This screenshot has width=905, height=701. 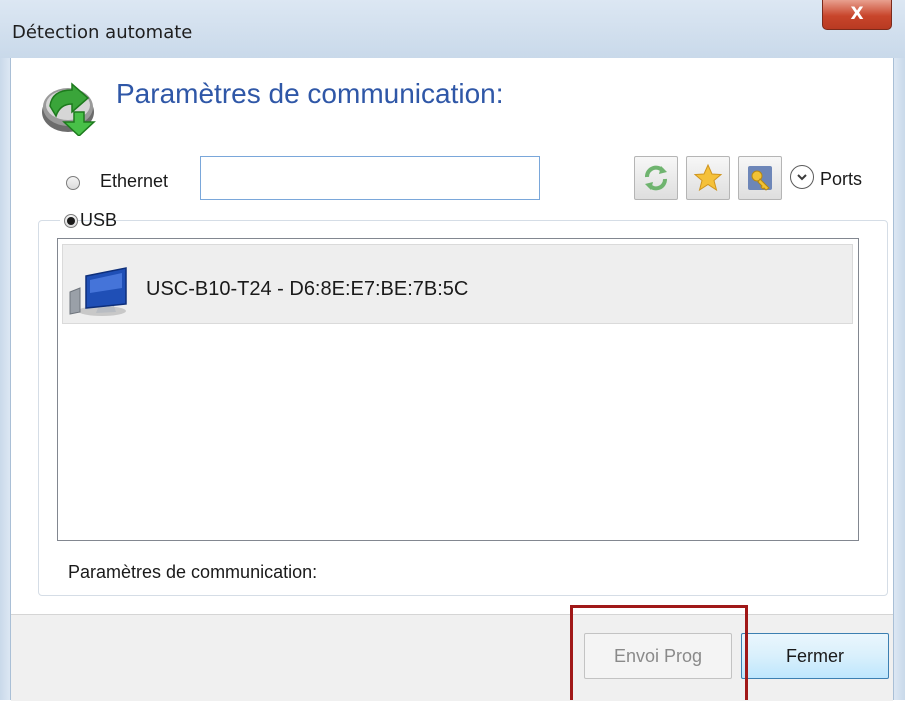 I want to click on key-button, so click(x=760, y=178).